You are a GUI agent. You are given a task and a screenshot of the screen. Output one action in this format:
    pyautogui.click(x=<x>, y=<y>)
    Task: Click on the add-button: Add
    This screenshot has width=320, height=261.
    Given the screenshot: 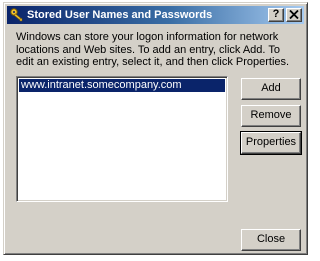 What is the action you would take?
    pyautogui.click(x=271, y=89)
    